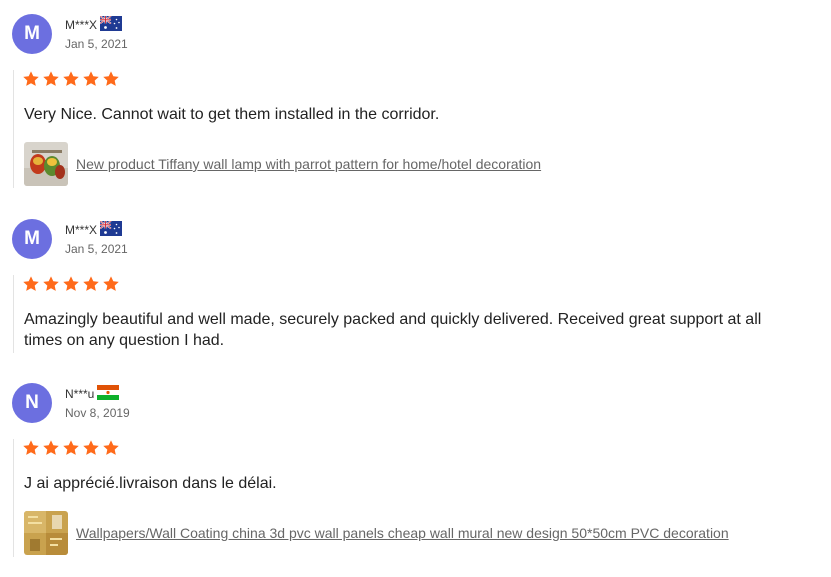 This screenshot has width=831, height=577. What do you see at coordinates (108, 392) in the screenshot?
I see `niger-flag-icon` at bounding box center [108, 392].